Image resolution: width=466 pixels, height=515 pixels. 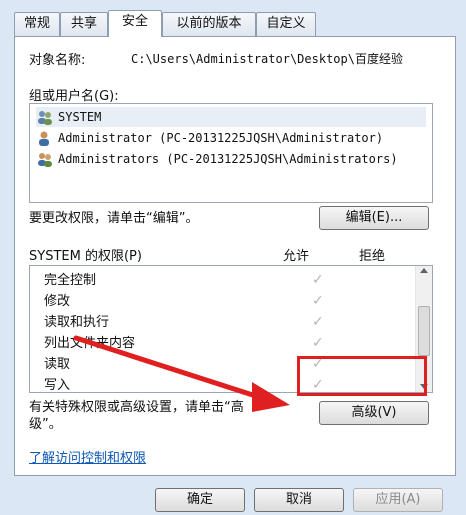 What do you see at coordinates (80, 117) in the screenshot?
I see `user-item-label: SYSTEM` at bounding box center [80, 117].